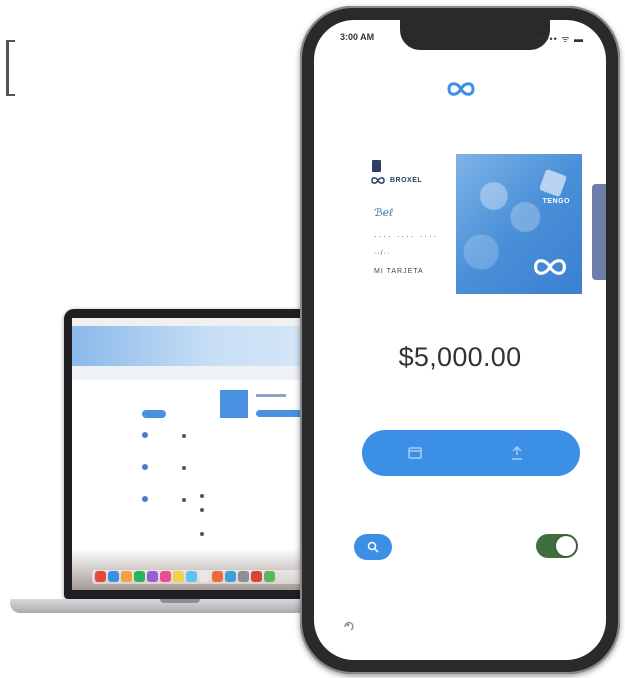 The height and width of the screenshot is (678, 625). Describe the element at coordinates (382, 253) in the screenshot. I see `card-expiry: ··/··` at that location.